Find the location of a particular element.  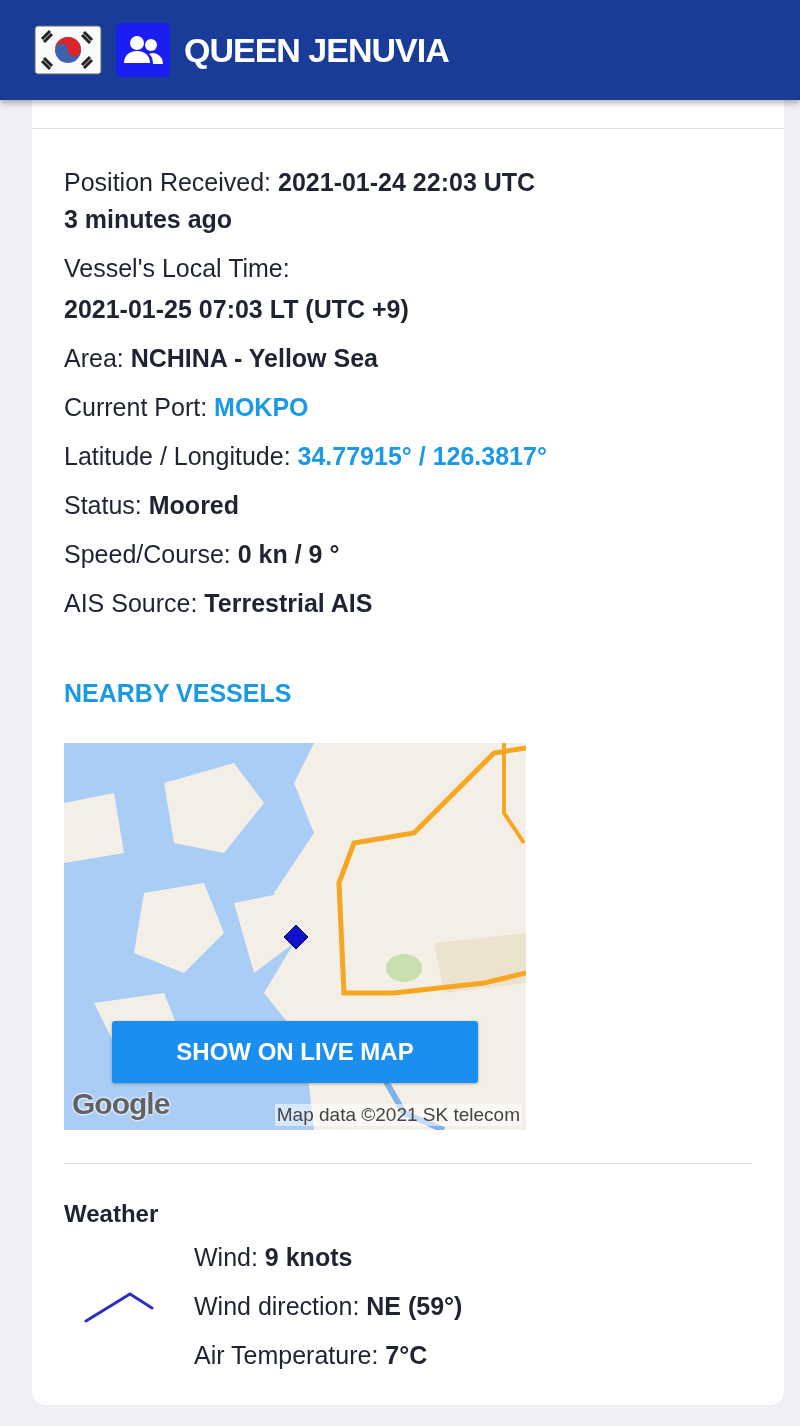

detail-label: Current Port: is located at coordinates (136, 407).